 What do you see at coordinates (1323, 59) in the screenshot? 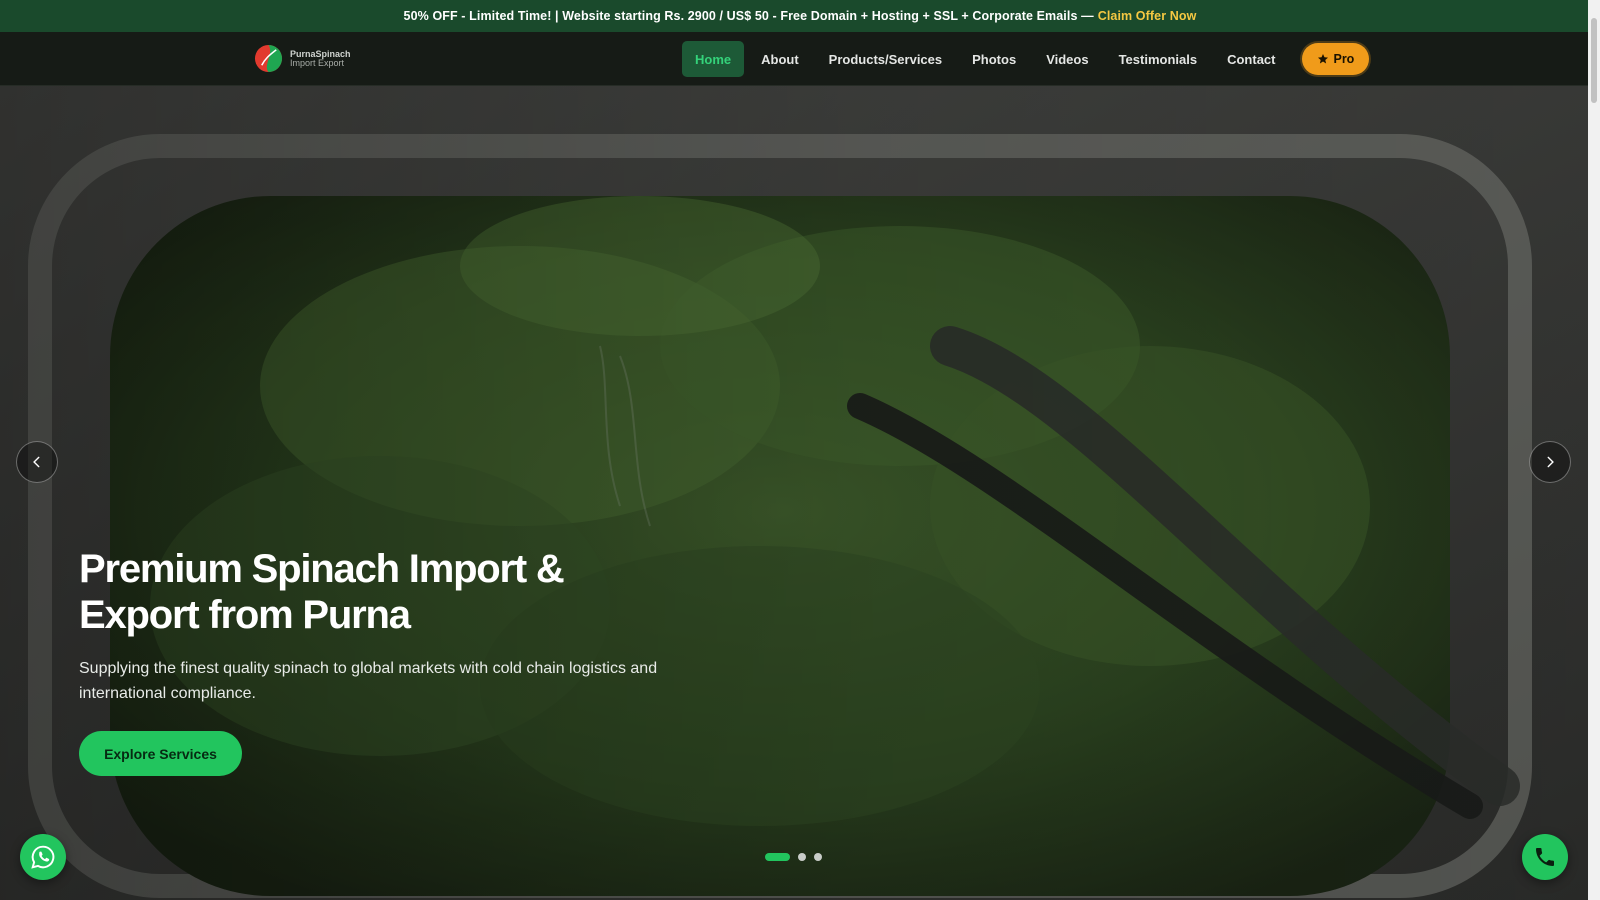
I see `star-icon` at bounding box center [1323, 59].